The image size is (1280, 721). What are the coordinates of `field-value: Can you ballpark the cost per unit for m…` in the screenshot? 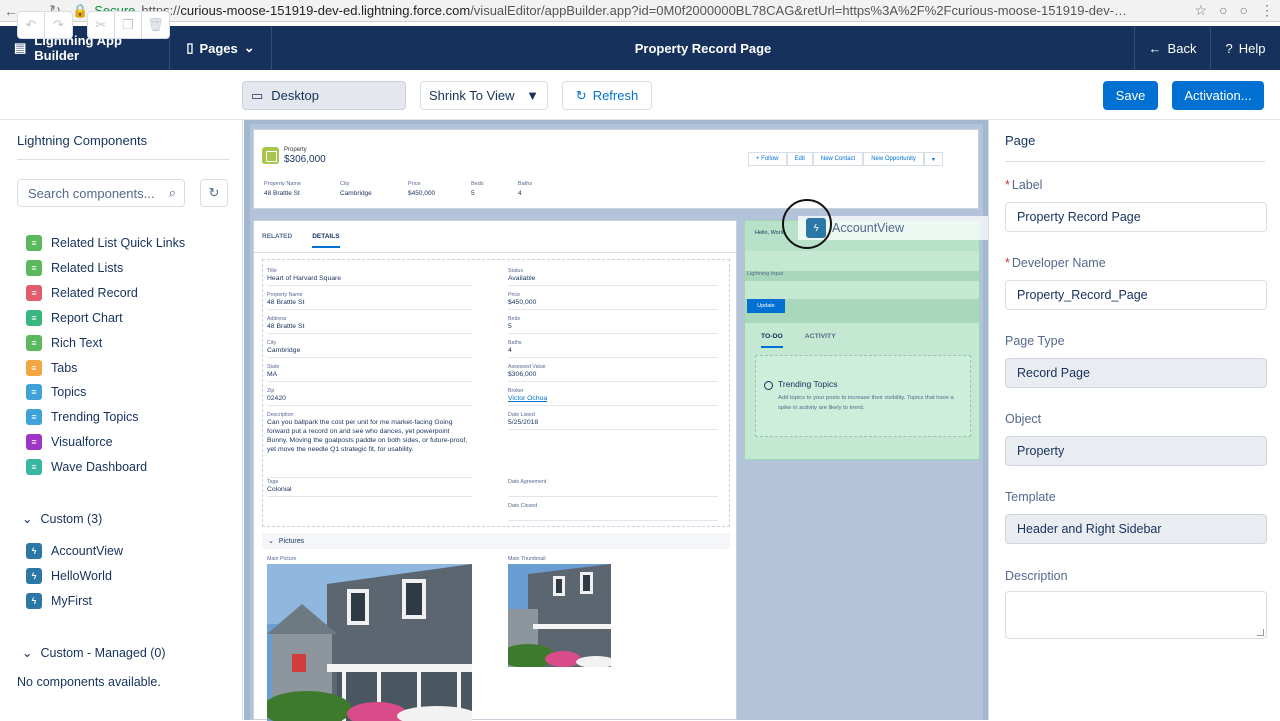 It's located at (367, 436).